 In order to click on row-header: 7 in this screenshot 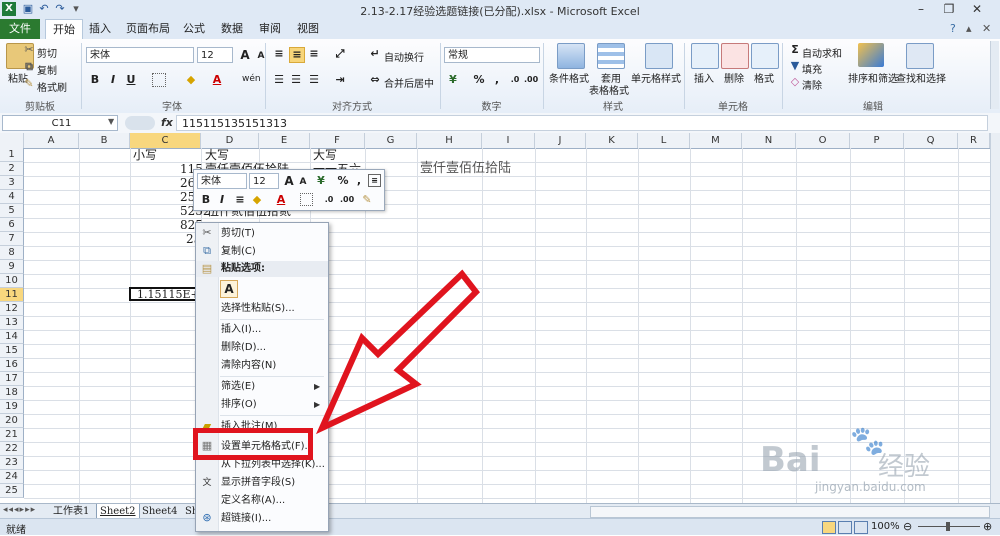, I will do `click(12, 239)`.